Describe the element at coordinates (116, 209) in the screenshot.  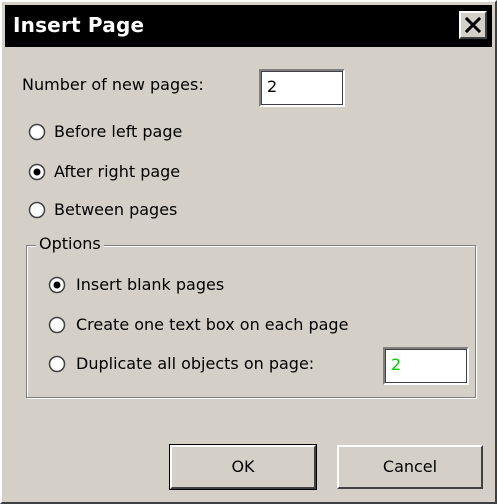
I see `between-pages-label: Between pages` at that location.